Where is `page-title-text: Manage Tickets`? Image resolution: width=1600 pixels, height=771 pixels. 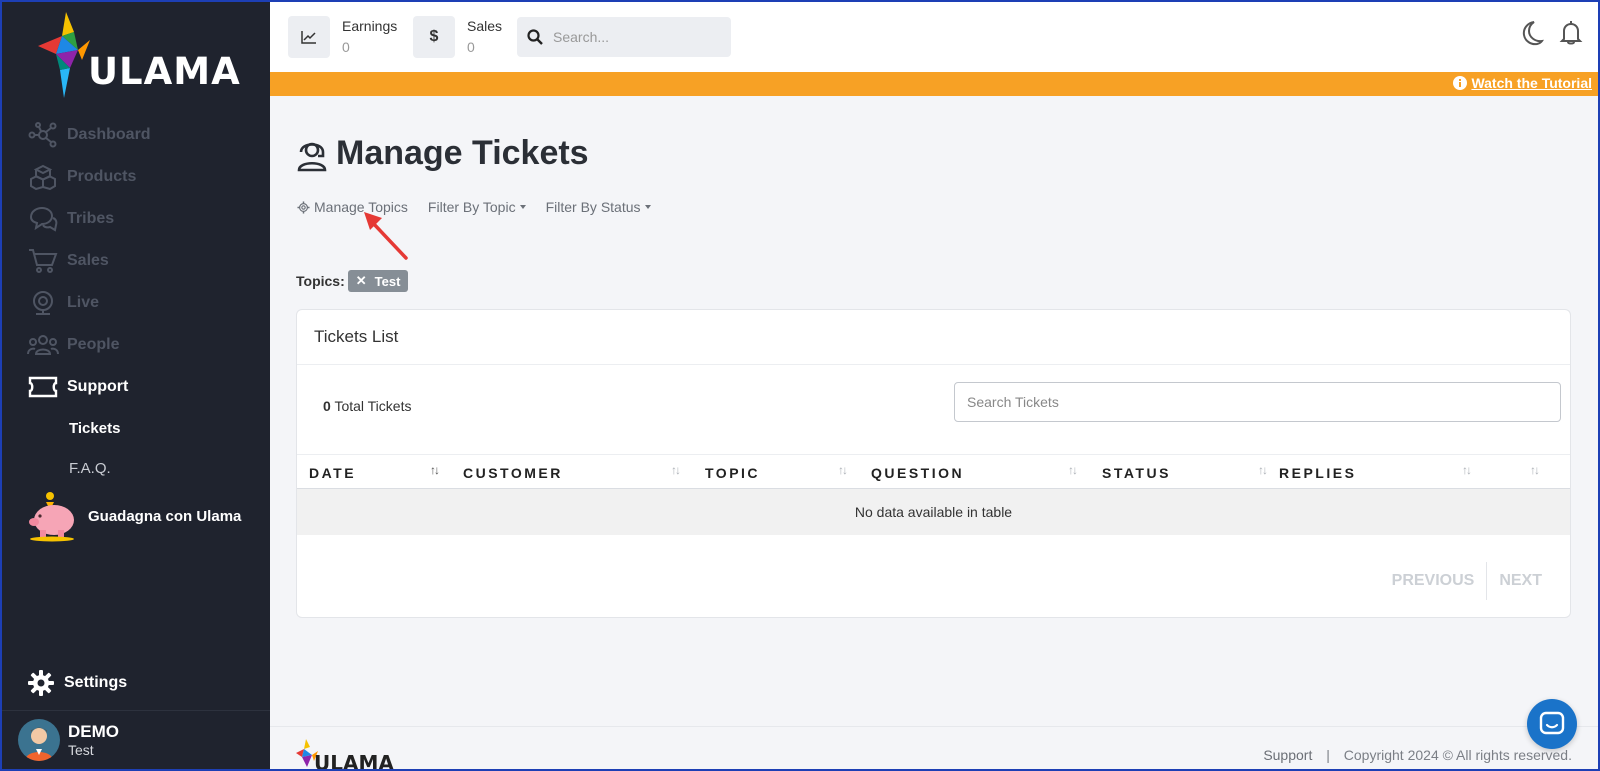 page-title-text: Manage Tickets is located at coordinates (462, 153).